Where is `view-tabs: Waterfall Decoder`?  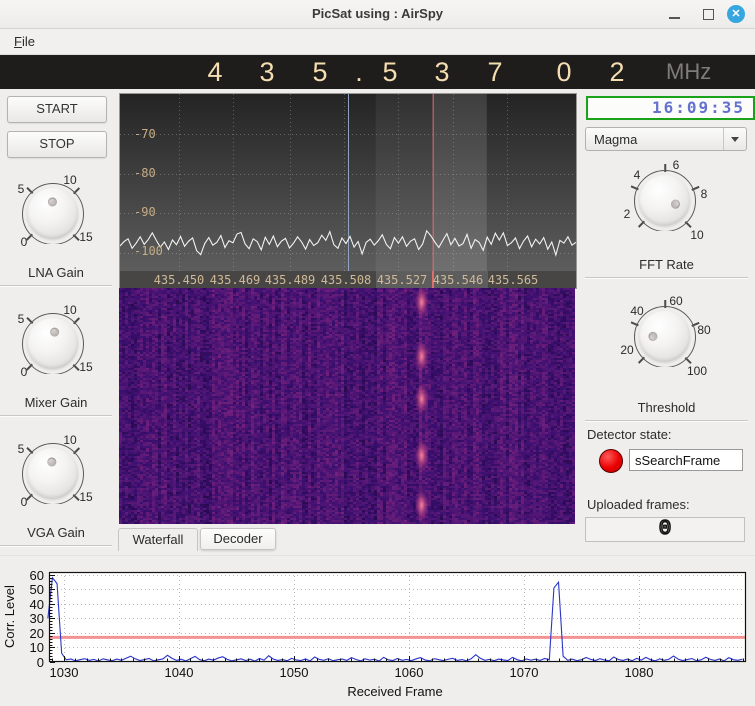
view-tabs: Waterfall Decoder is located at coordinates (197, 539).